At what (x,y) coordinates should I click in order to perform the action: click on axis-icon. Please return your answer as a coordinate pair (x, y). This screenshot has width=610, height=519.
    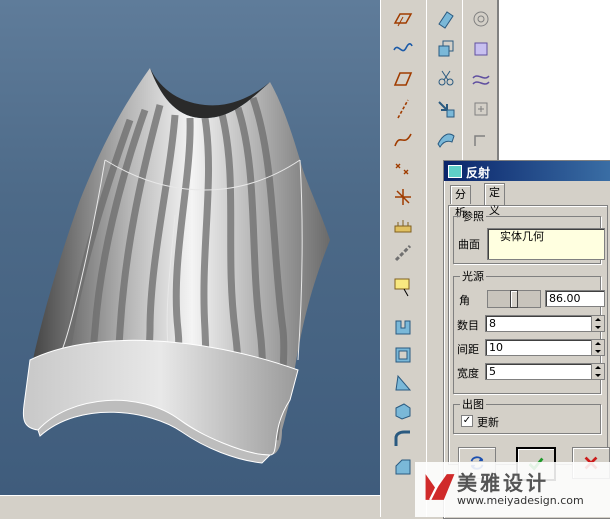
    Looking at the image, I should click on (403, 109).